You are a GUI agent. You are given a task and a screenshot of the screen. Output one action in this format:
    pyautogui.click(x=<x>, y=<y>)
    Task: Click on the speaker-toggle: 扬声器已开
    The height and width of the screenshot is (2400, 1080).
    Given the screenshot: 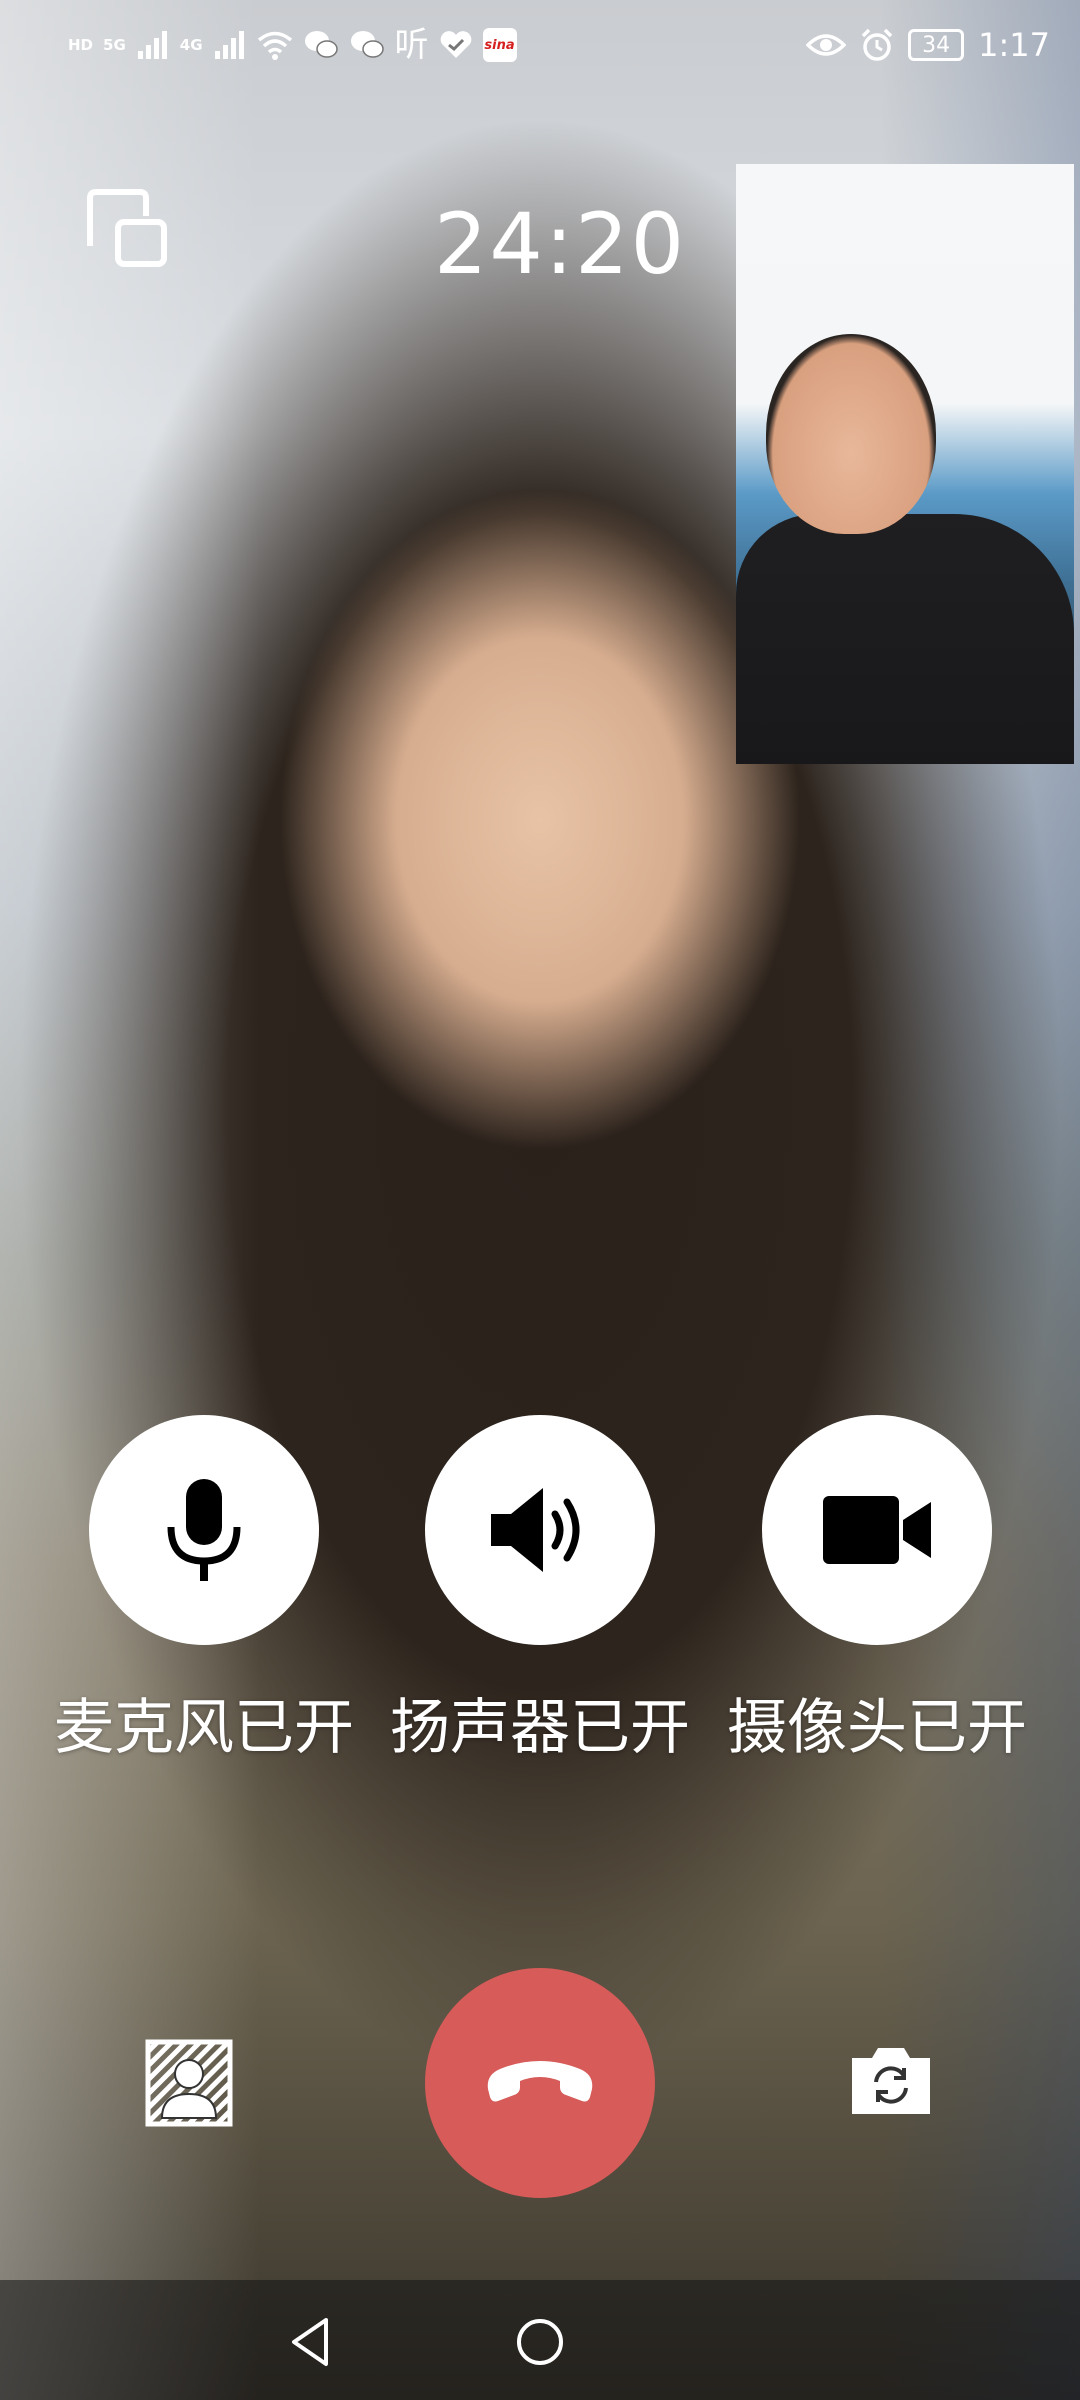 What is the action you would take?
    pyautogui.click(x=540, y=1594)
    